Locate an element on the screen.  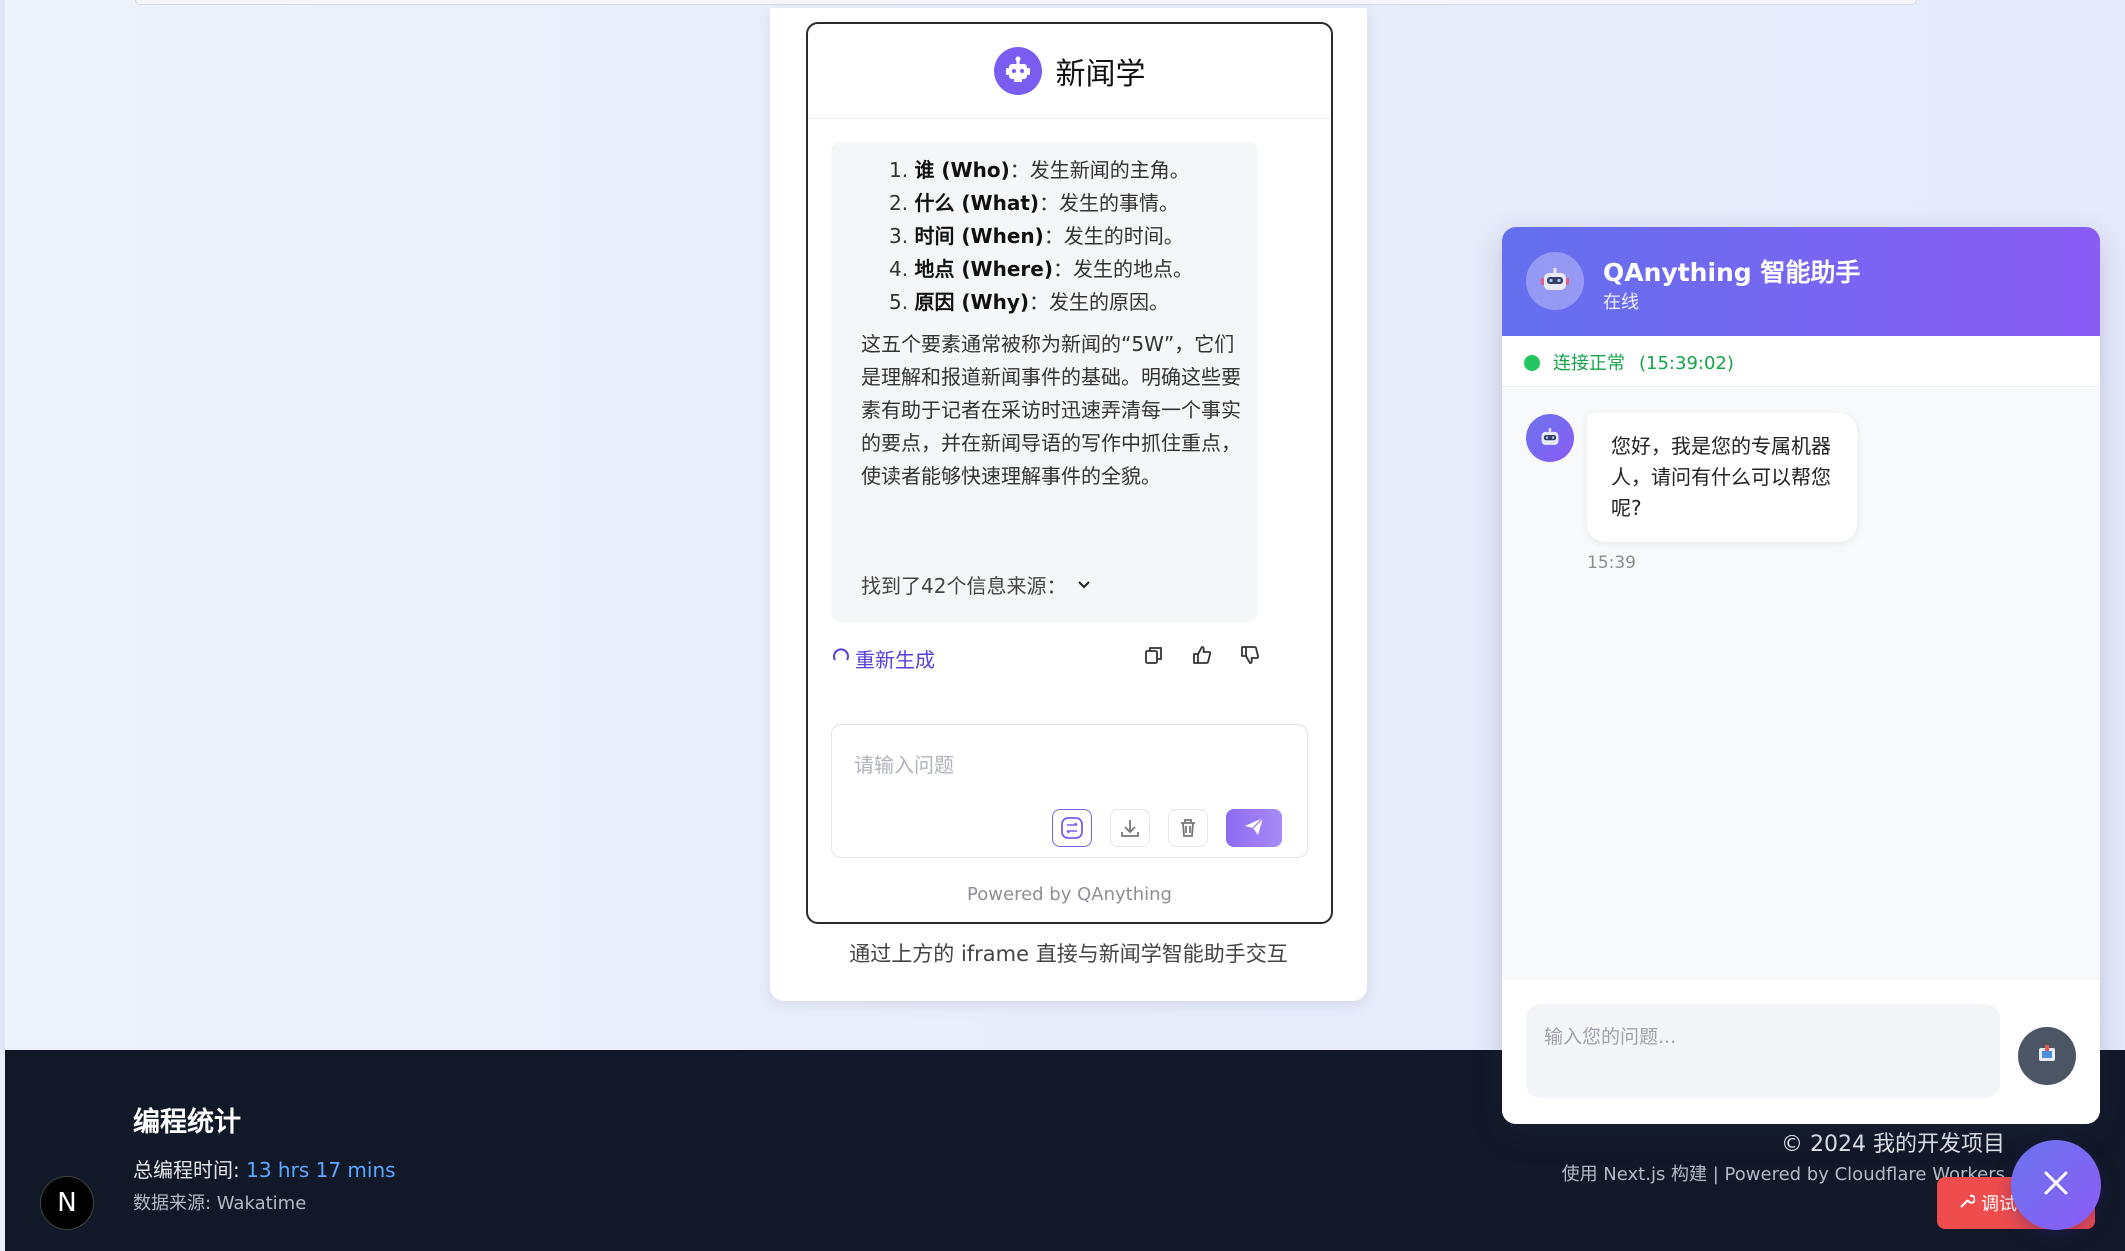
list-key: 地点 (Where) is located at coordinates (983, 269).